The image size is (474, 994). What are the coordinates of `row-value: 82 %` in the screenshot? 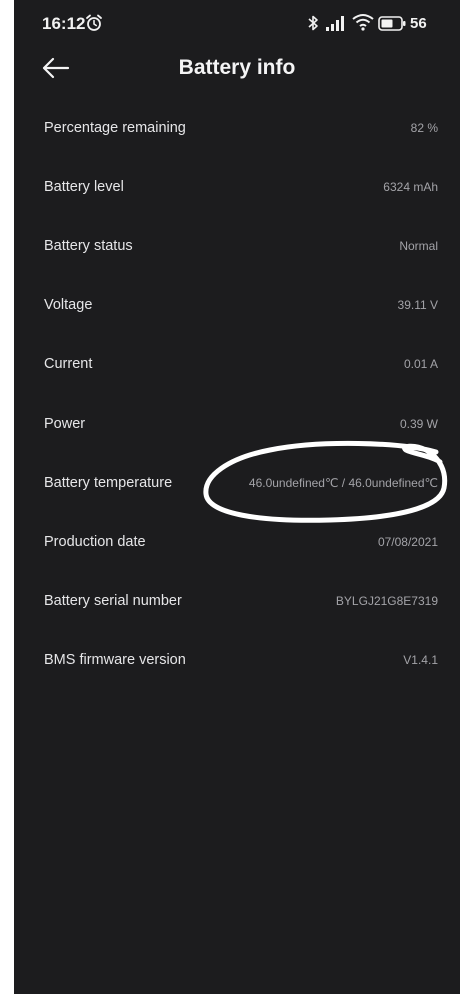 It's located at (424, 127).